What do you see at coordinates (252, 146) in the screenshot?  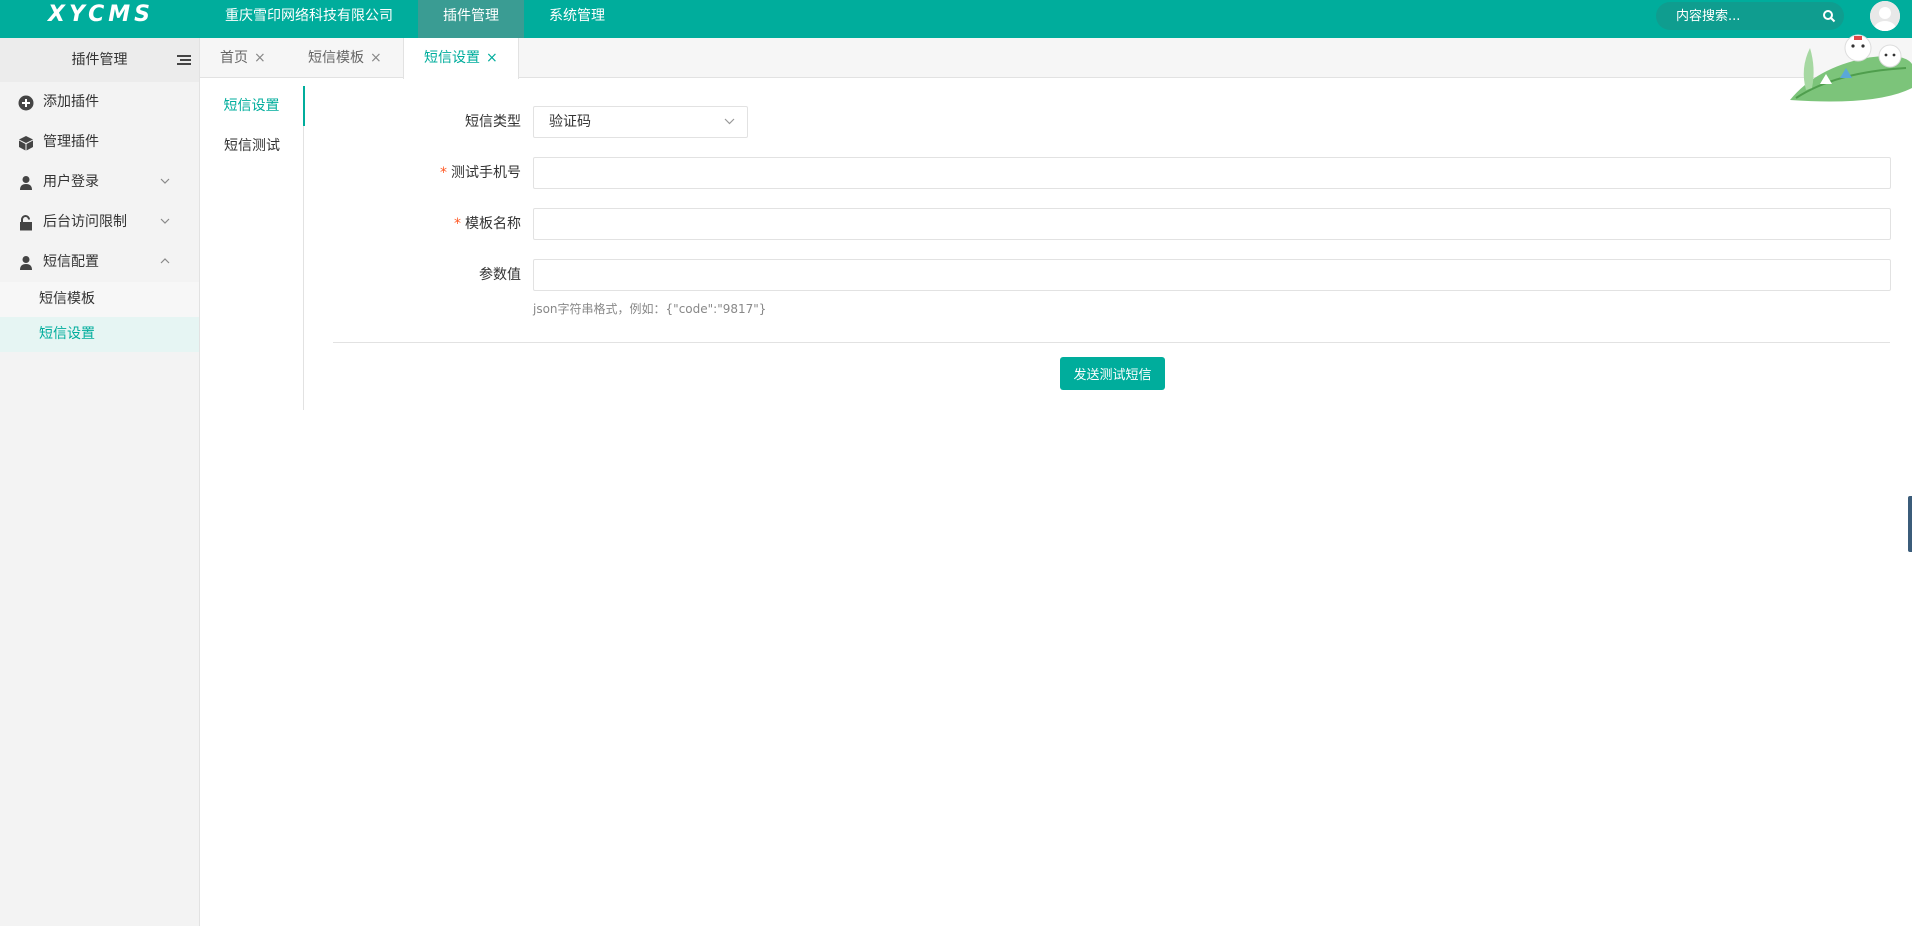 I see `subnav-item-sms-test: 短信测试` at bounding box center [252, 146].